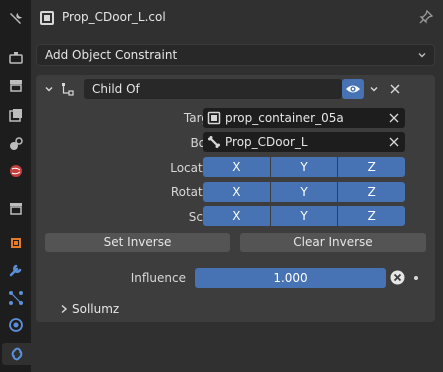  I want to click on clear-inverse-button: Clear Inverse, so click(333, 242).